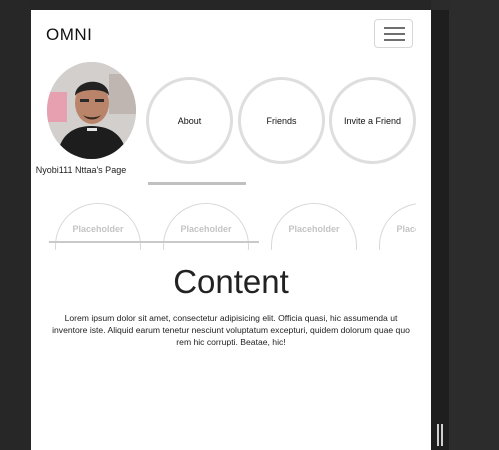 This screenshot has height=450, width=499. I want to click on circle-nav-invite-a-friend: Invite a Friend, so click(372, 120).